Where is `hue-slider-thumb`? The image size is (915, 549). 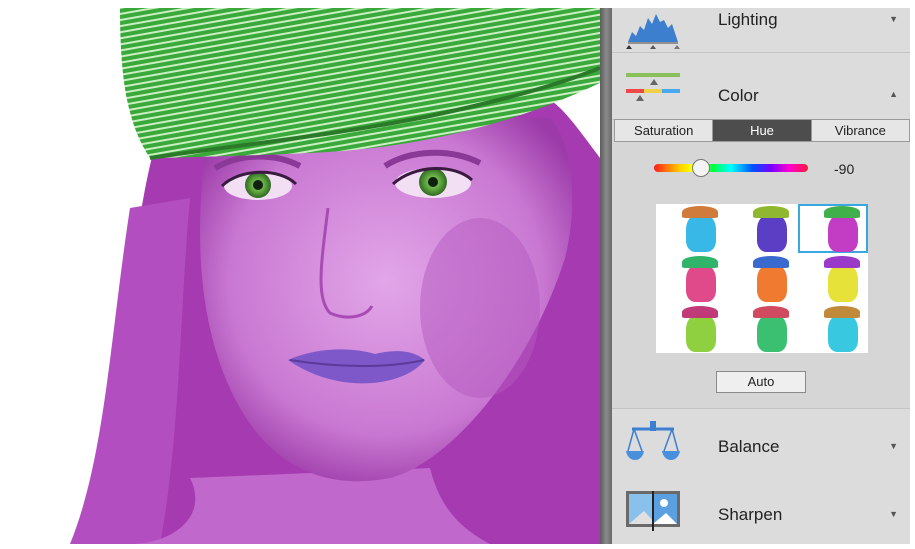 hue-slider-thumb is located at coordinates (701, 168).